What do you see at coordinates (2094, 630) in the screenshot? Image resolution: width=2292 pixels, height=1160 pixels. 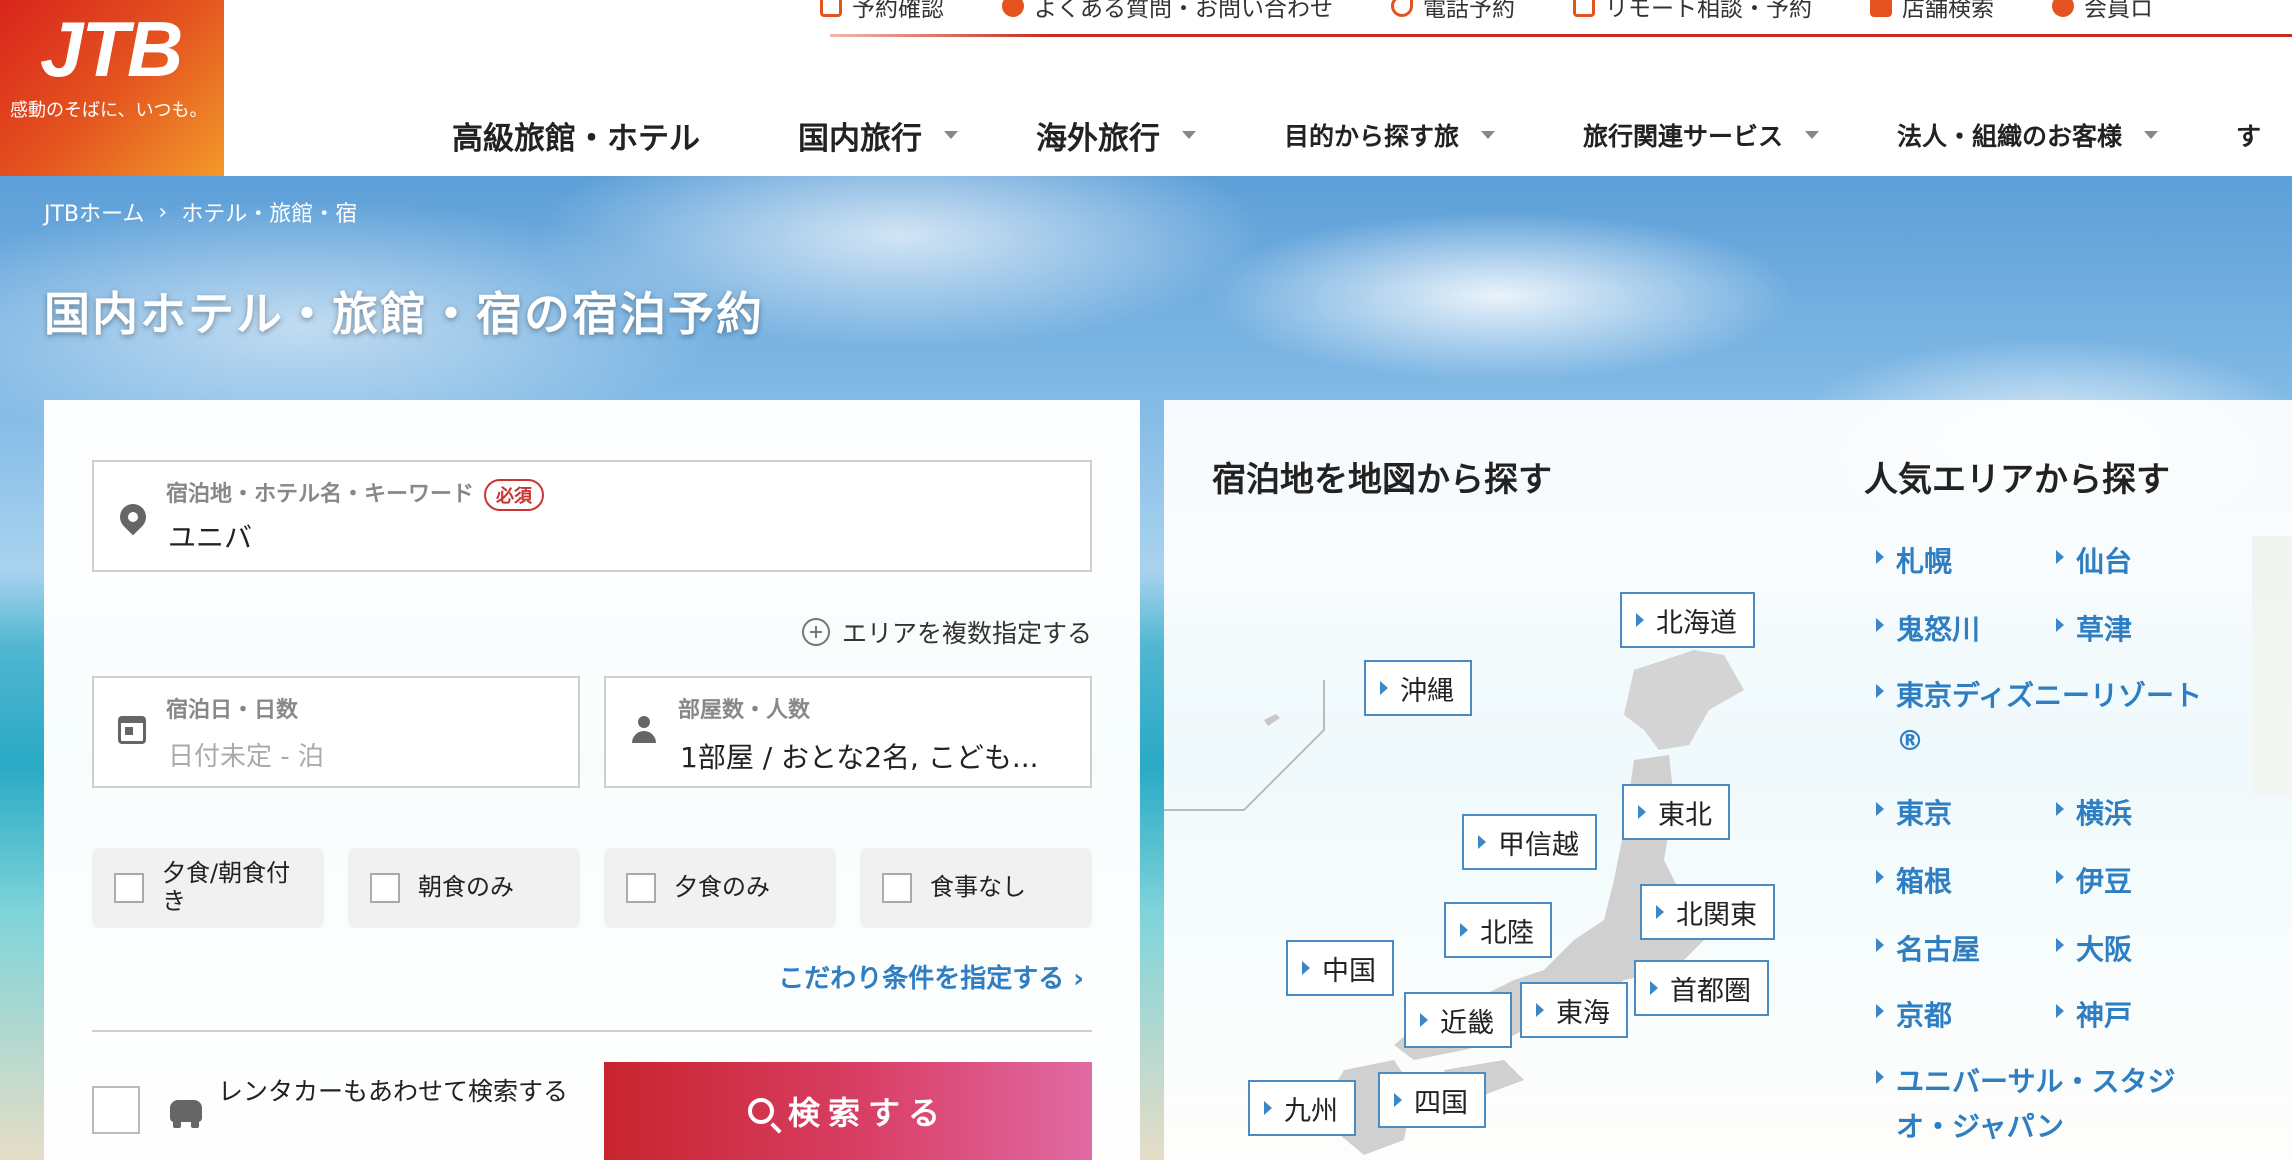 I see `popular-area-link: 草津` at bounding box center [2094, 630].